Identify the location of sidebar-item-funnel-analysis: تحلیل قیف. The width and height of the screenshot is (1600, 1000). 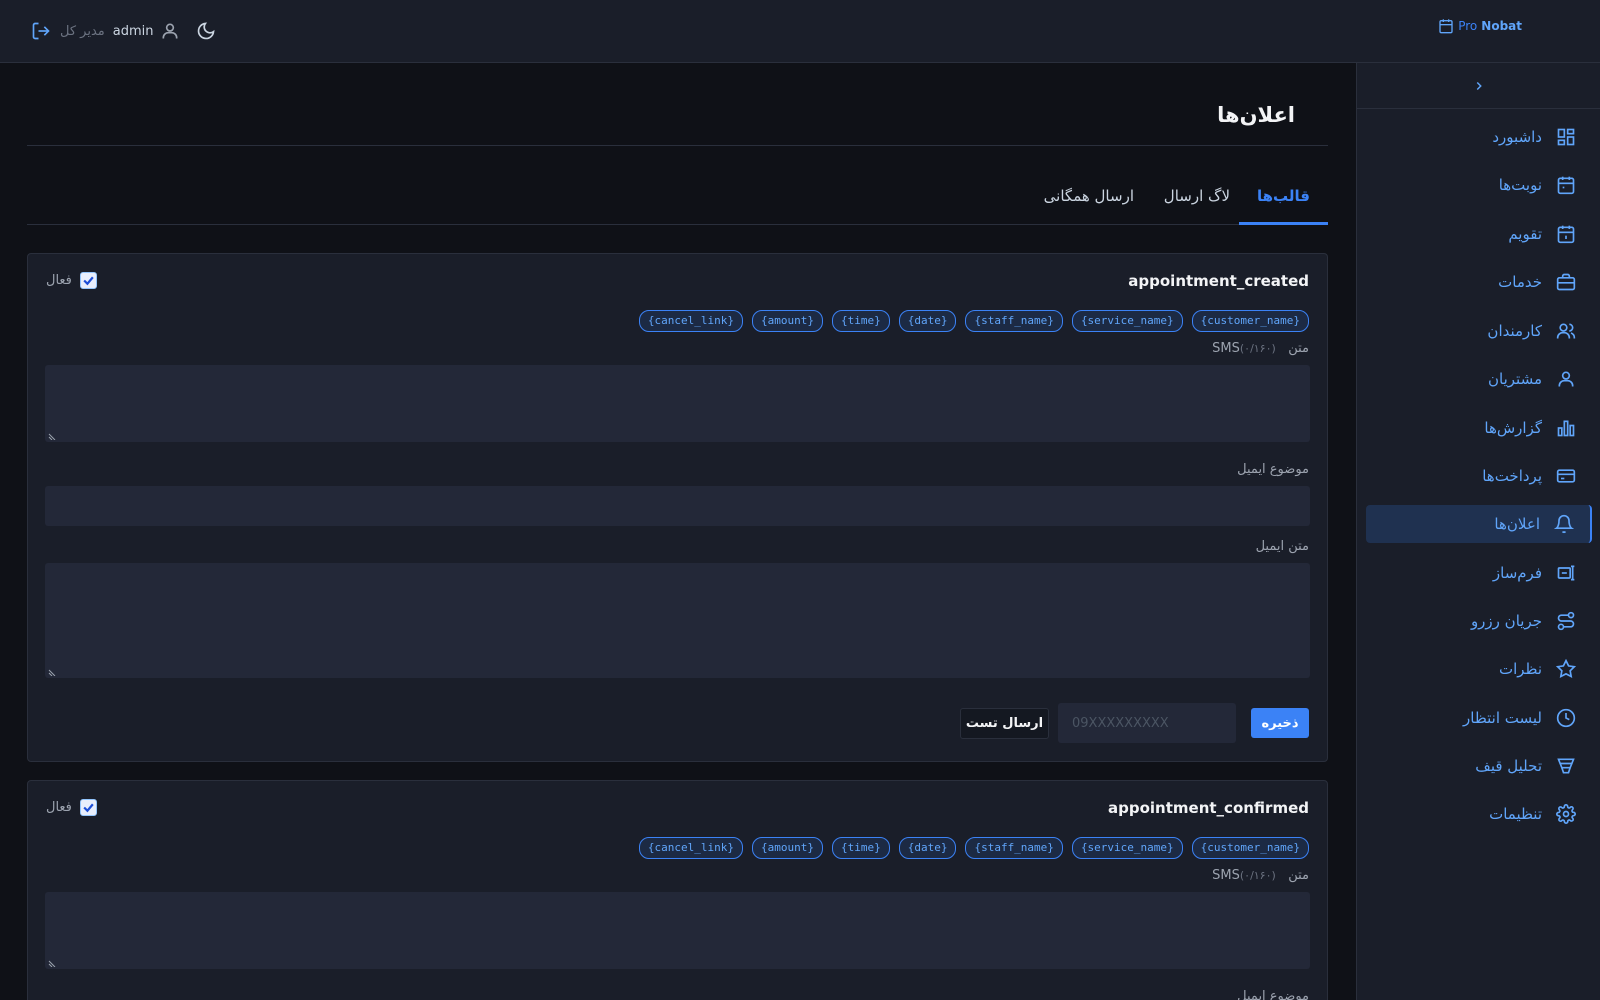
(1479, 766).